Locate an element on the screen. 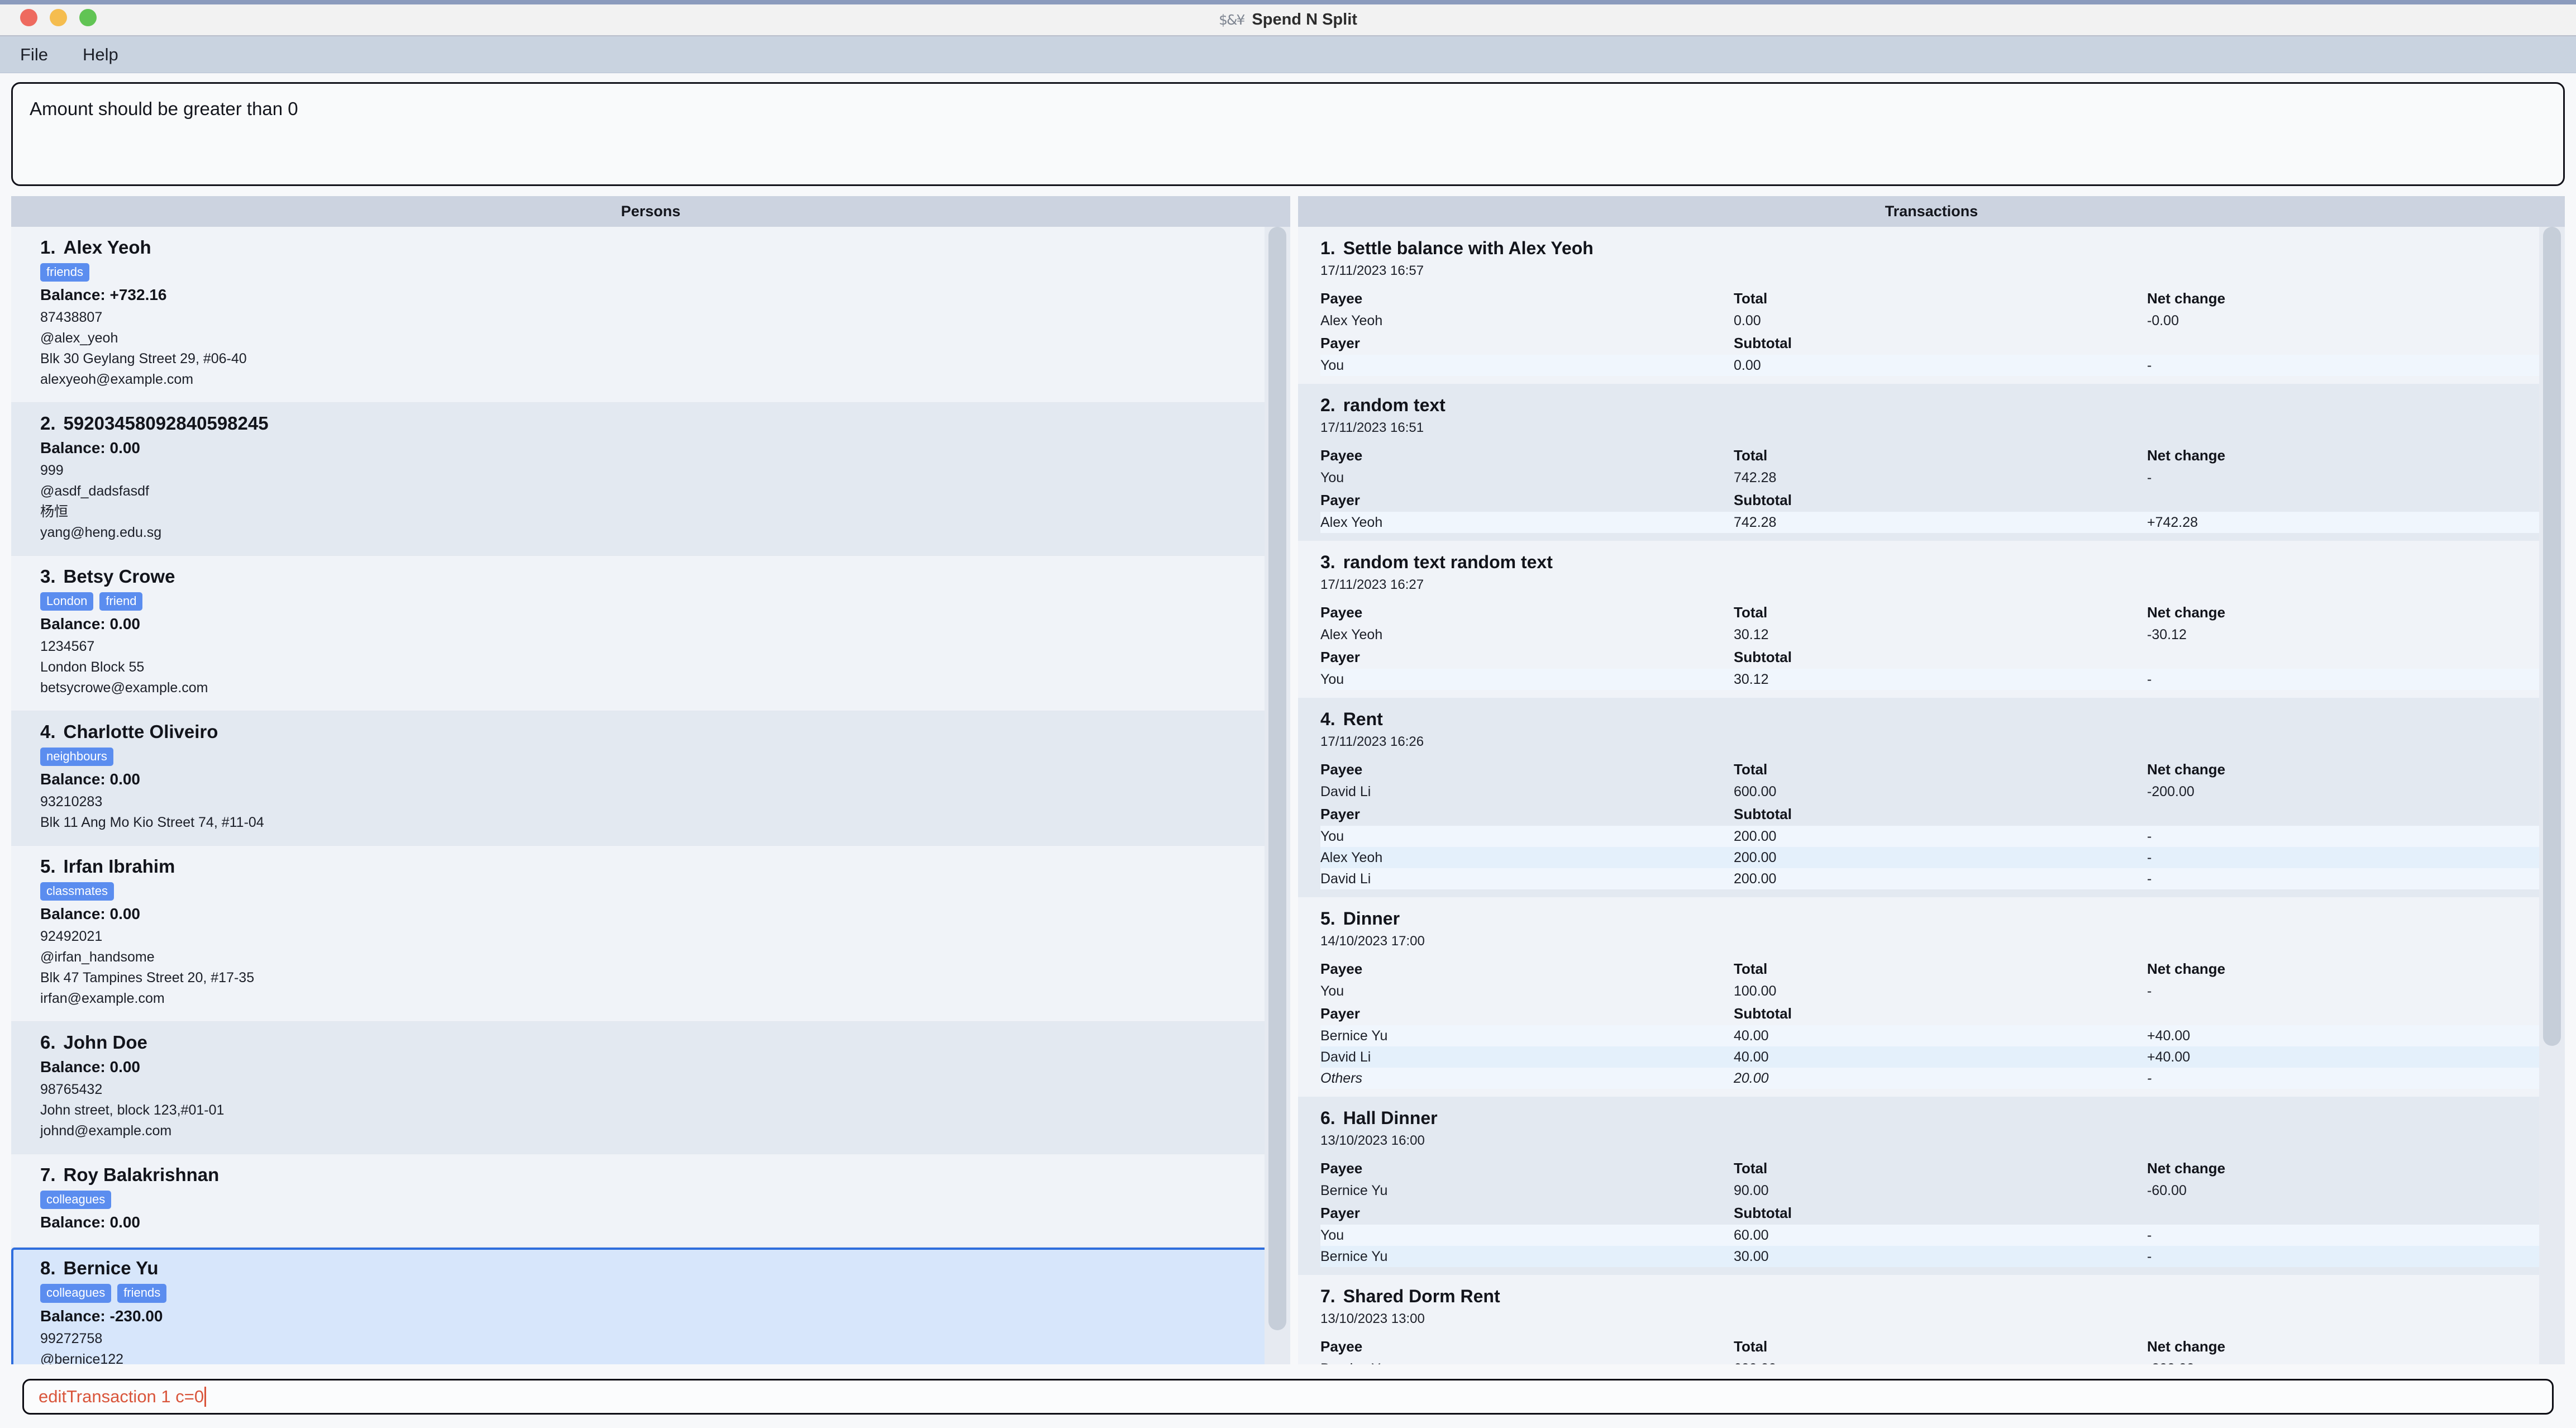  payee-net-change: -30.12 is located at coordinates (2167, 634).